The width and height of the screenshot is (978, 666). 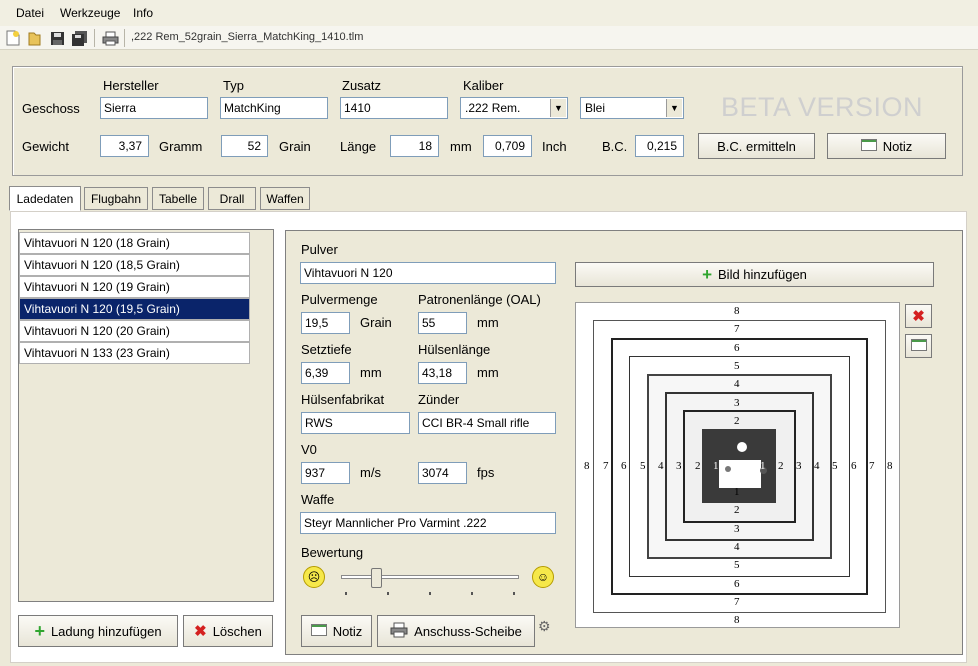 I want to click on hersteller-header: Hersteller, so click(x=131, y=85).